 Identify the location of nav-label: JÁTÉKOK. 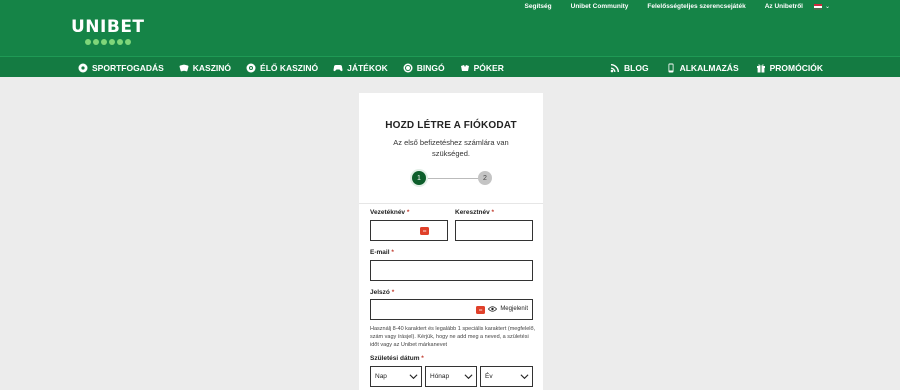
(367, 67).